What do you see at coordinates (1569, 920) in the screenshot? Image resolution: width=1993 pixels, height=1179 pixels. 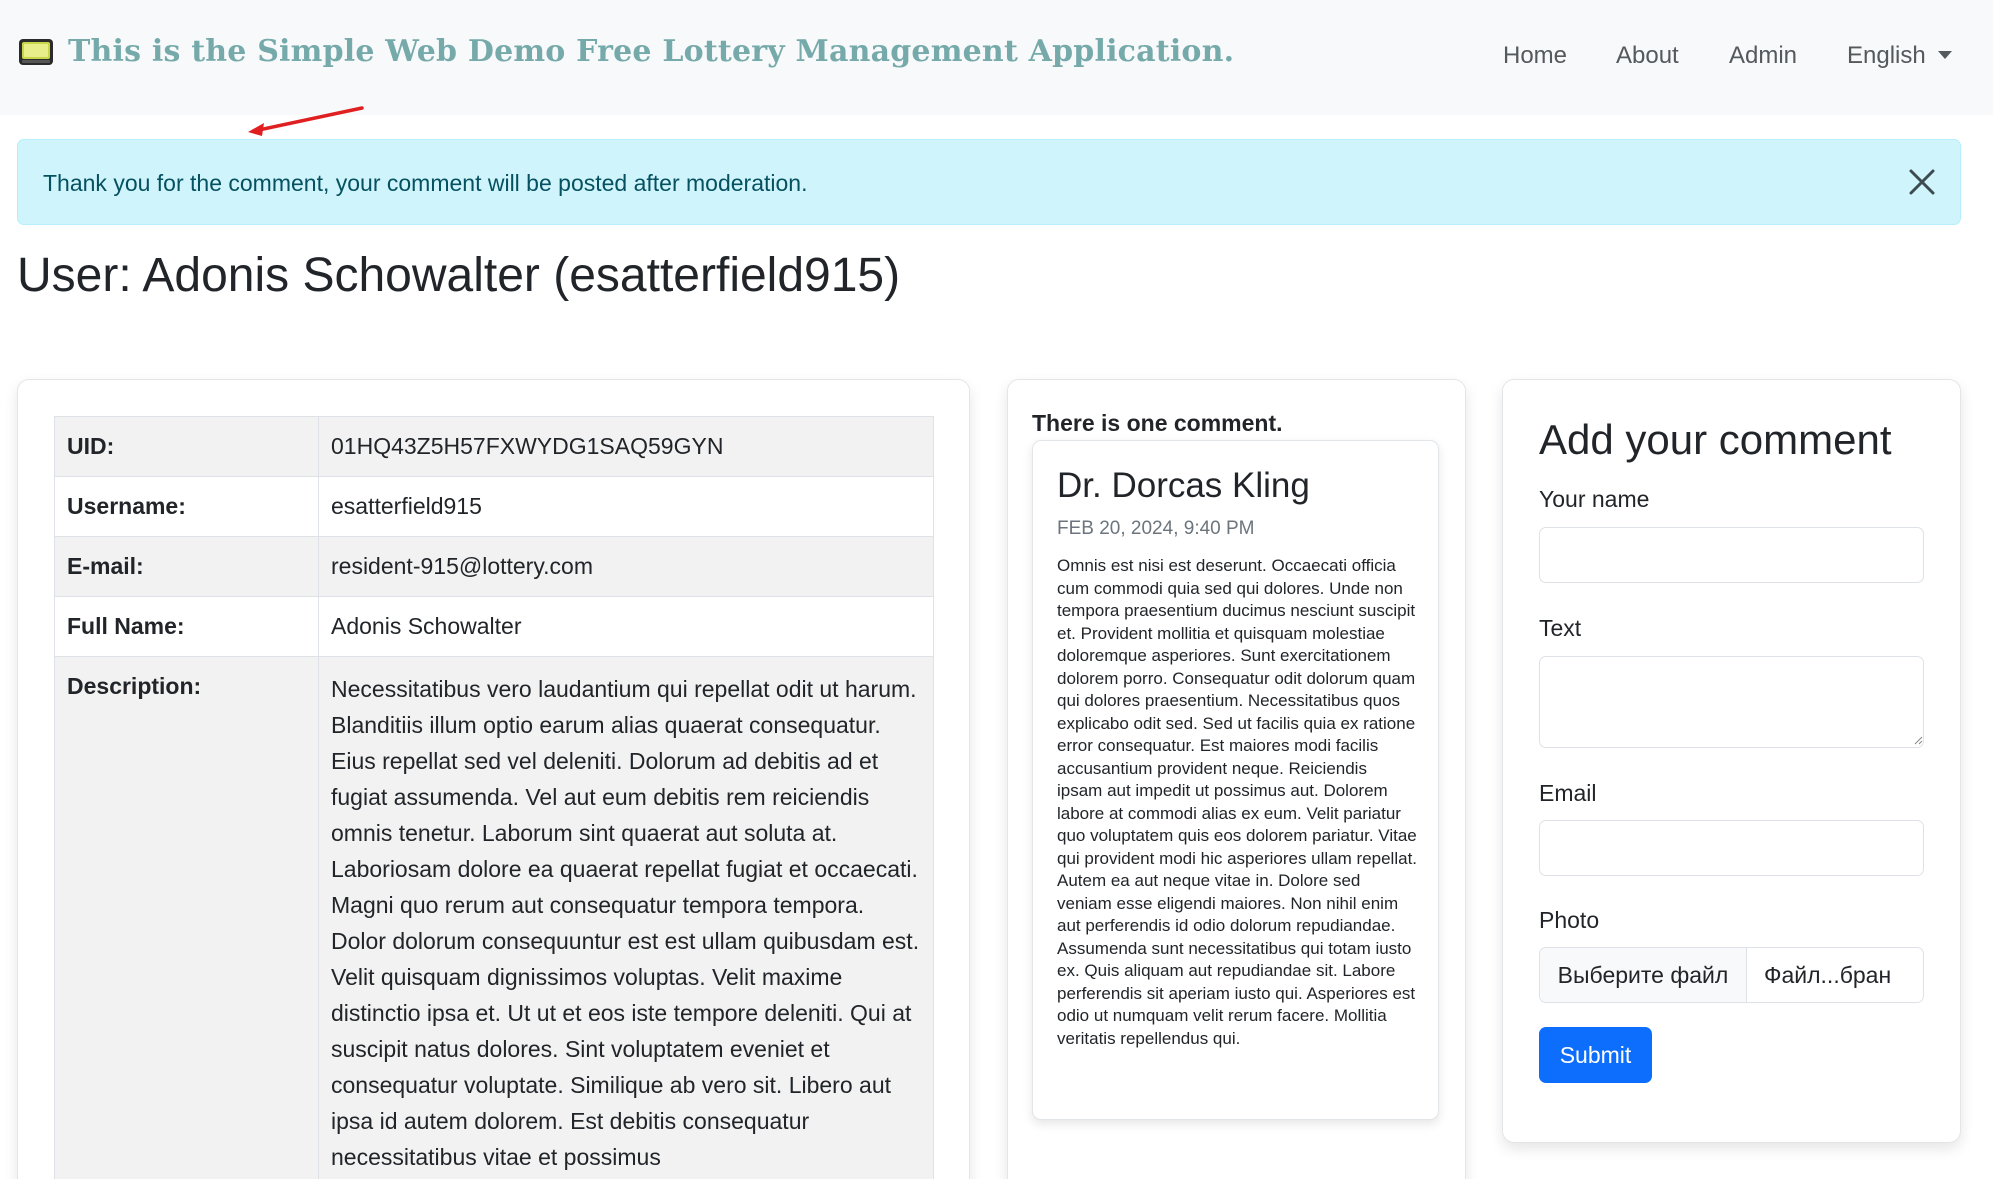 I see `photo-label: Photo` at bounding box center [1569, 920].